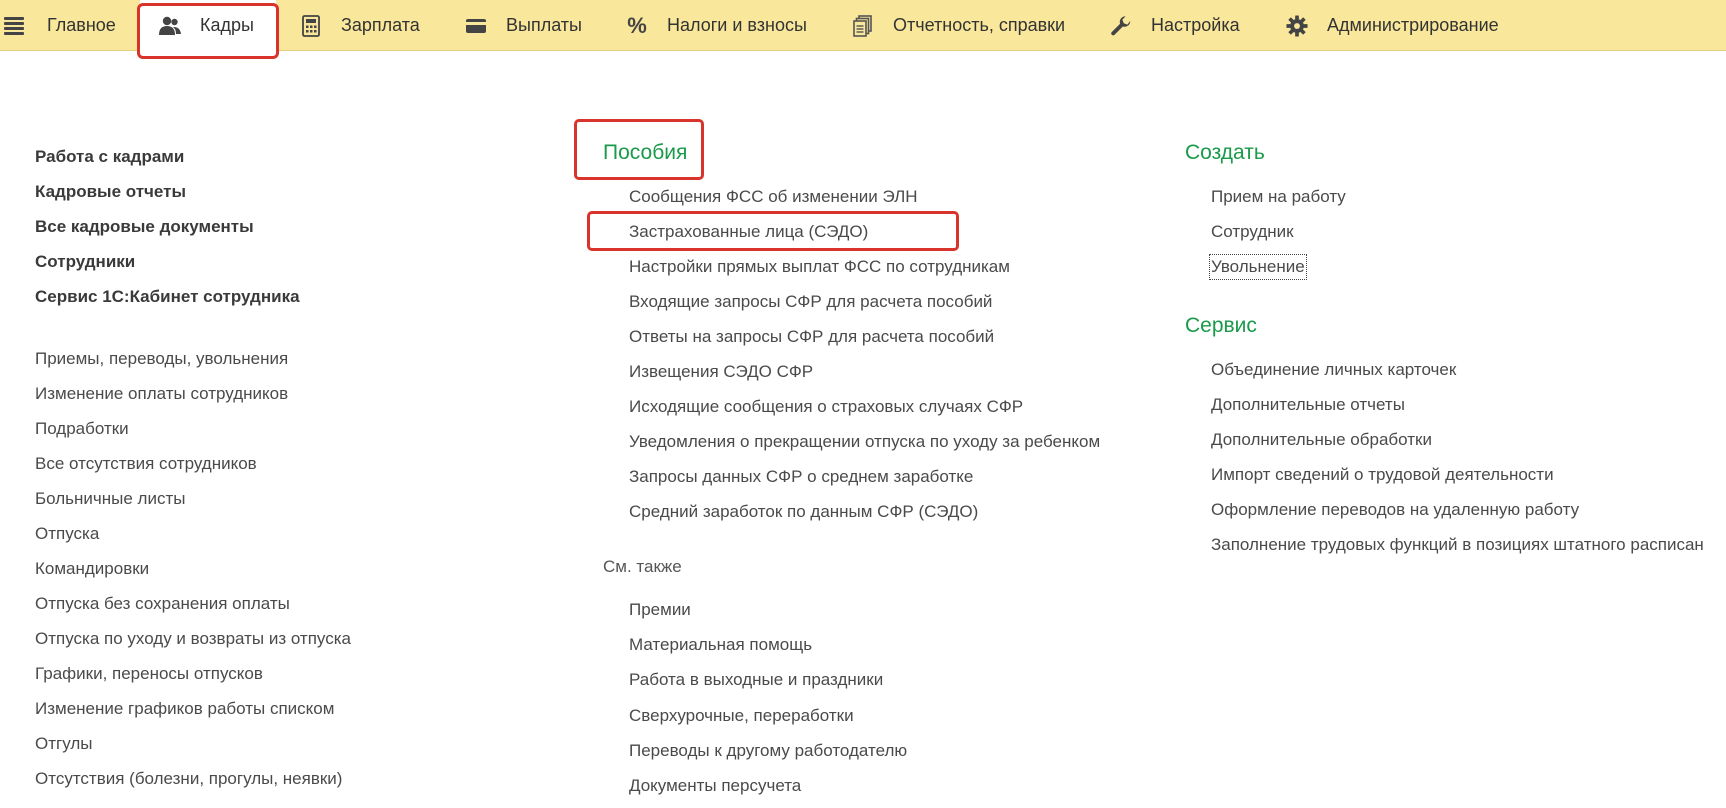  What do you see at coordinates (14, 26) in the screenshot?
I see `menu-icon` at bounding box center [14, 26].